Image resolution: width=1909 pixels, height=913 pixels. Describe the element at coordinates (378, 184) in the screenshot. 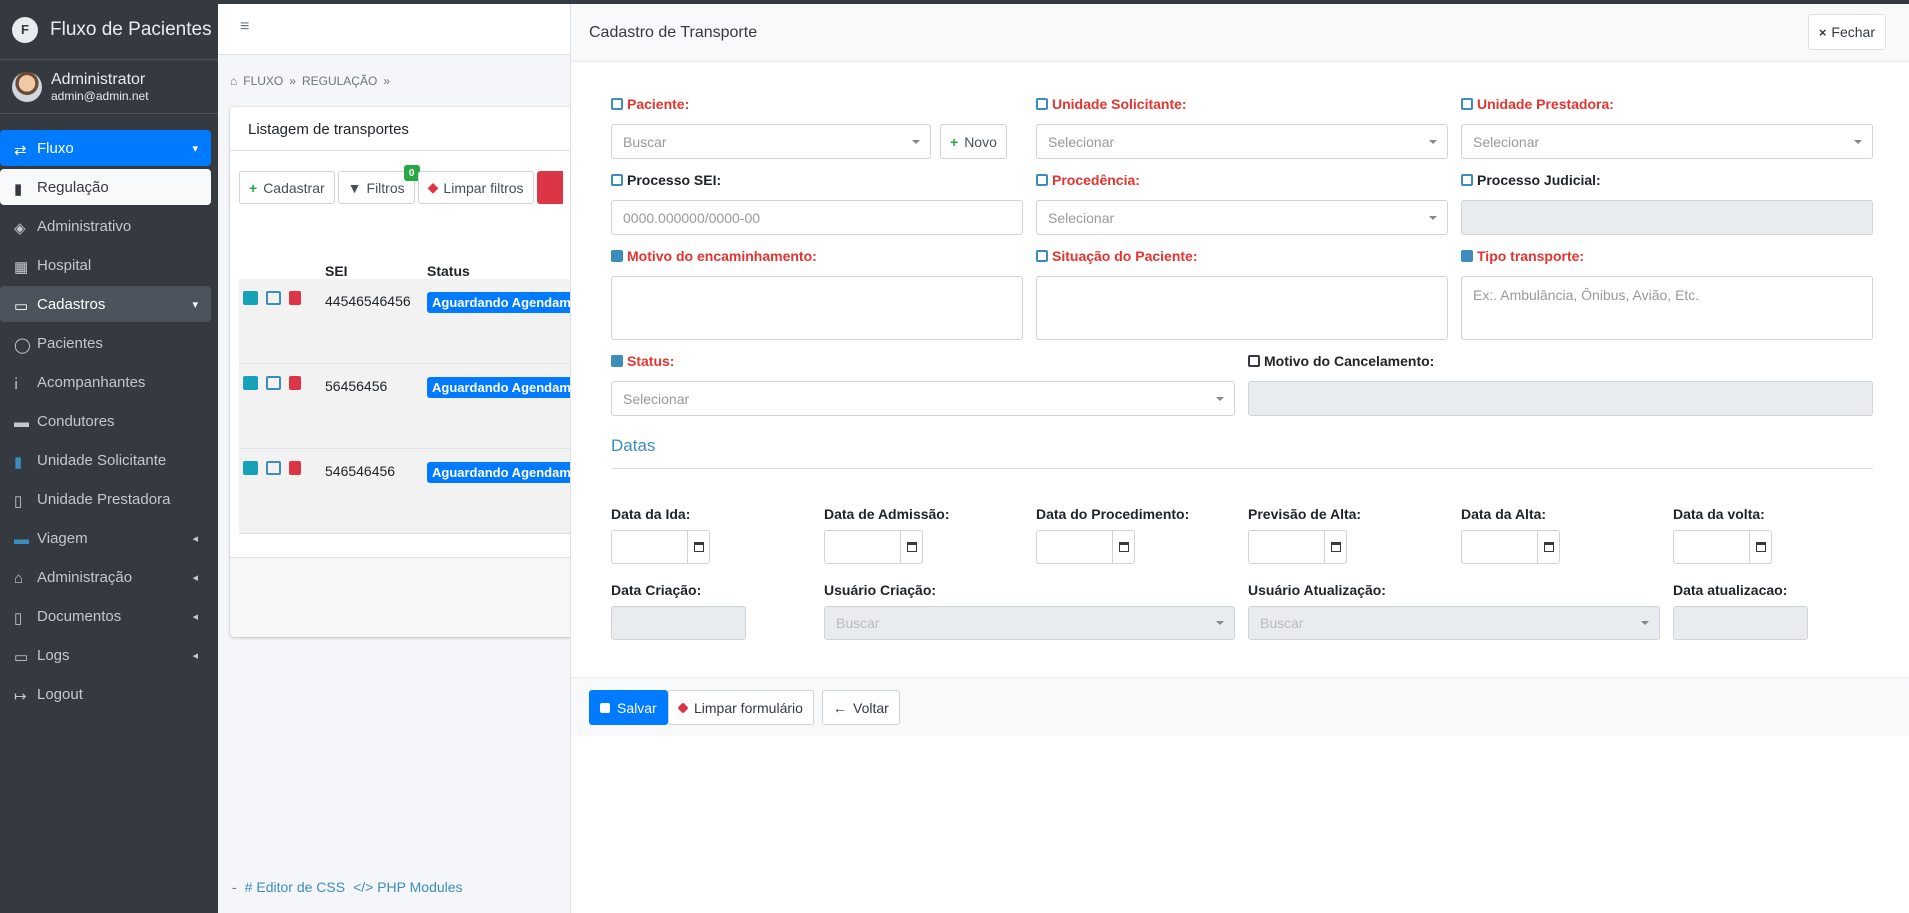

I see `filtros-button: ▼ Filtros 0` at that location.